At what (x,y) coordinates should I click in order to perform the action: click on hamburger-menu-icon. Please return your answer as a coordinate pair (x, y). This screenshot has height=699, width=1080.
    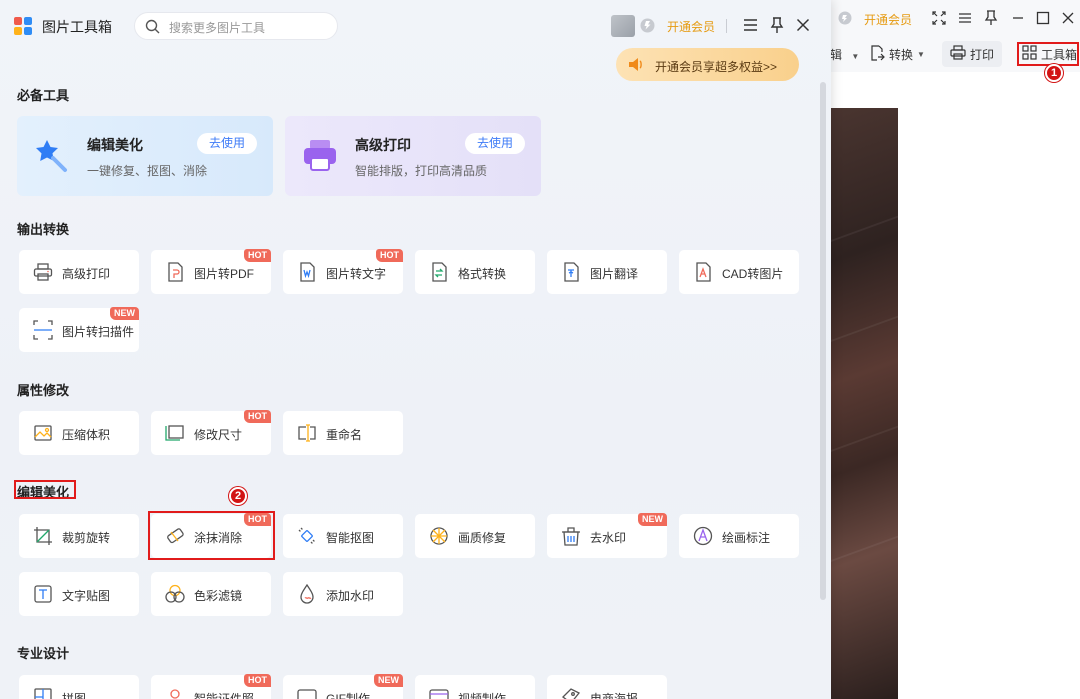
    Looking at the image, I should click on (965, 19).